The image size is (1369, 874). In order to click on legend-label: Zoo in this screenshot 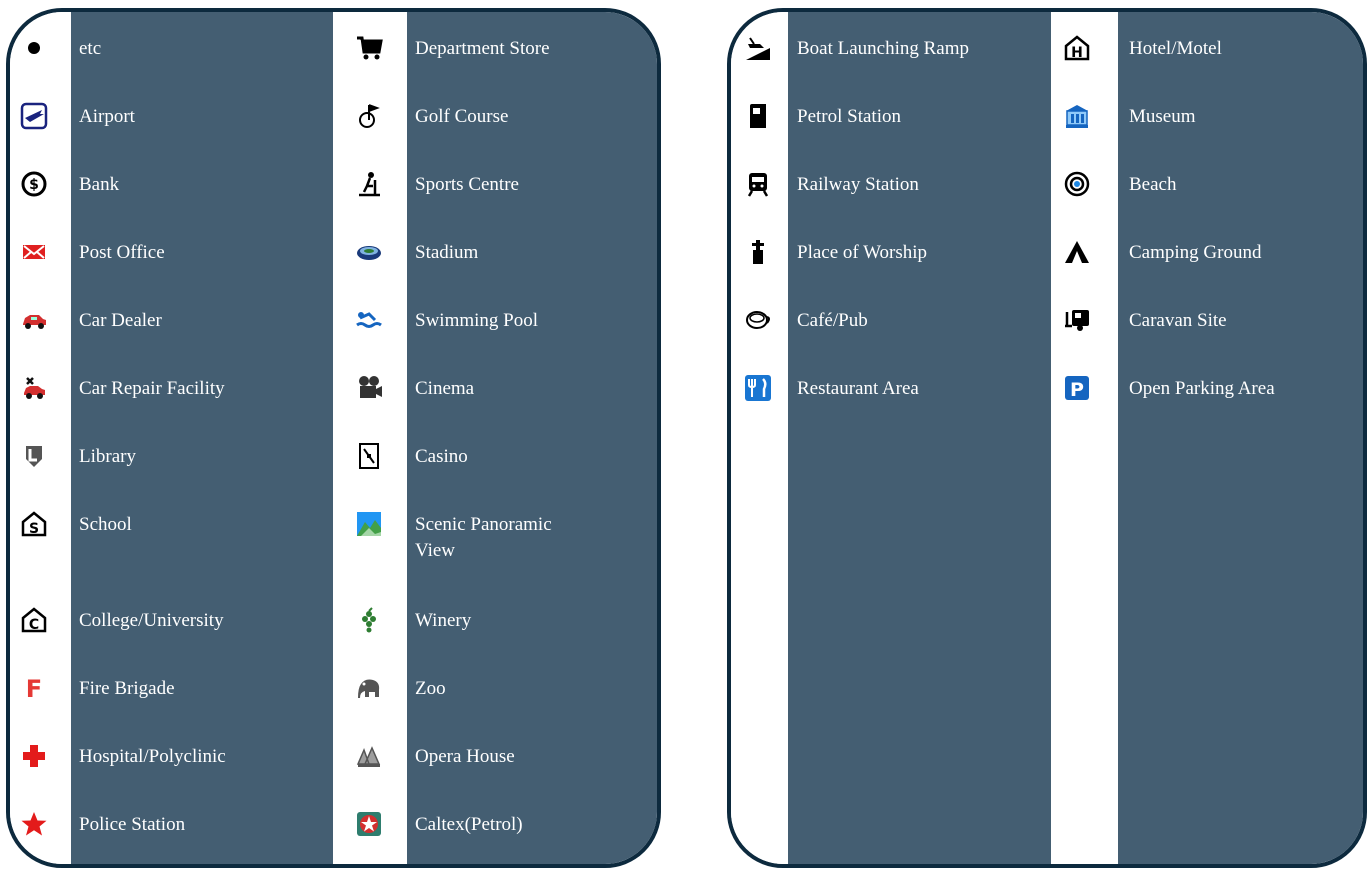, I will do `click(430, 688)`.